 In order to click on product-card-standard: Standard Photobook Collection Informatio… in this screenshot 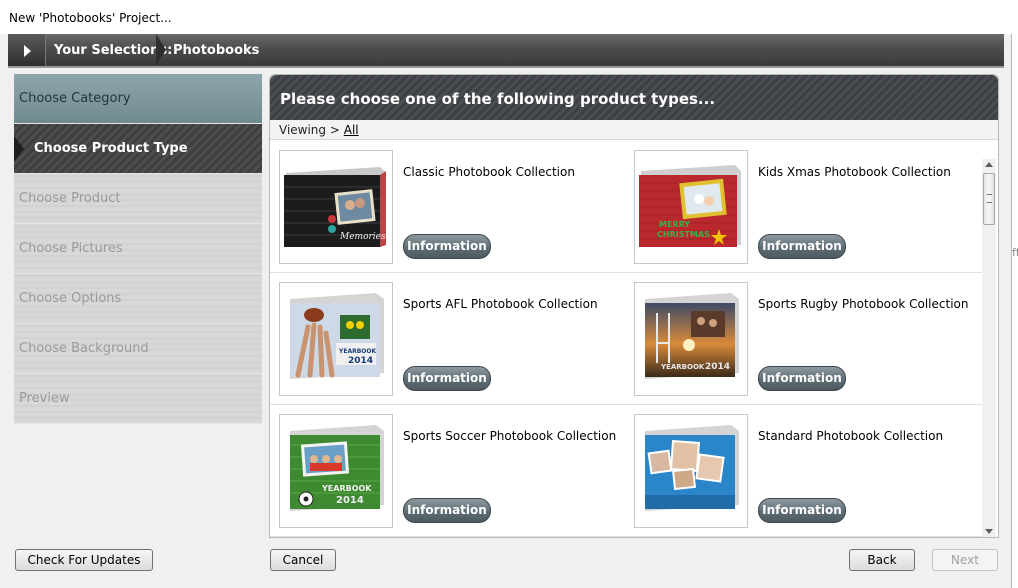, I will do `click(802, 472)`.